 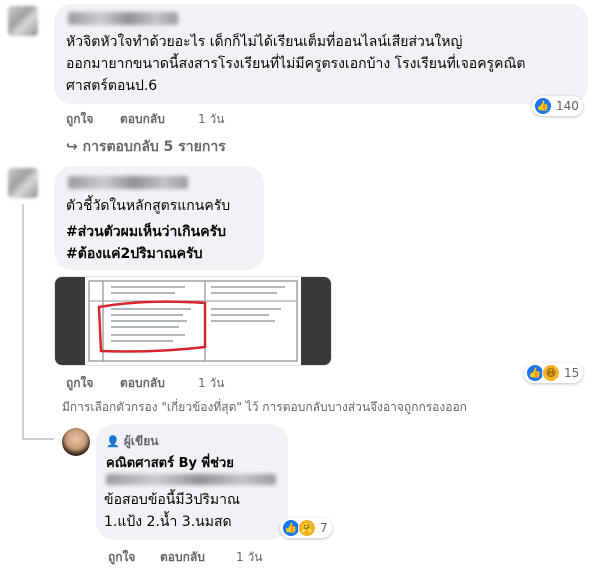 I want to click on author-badge: 👤 ผู้เขียน, so click(x=132, y=441).